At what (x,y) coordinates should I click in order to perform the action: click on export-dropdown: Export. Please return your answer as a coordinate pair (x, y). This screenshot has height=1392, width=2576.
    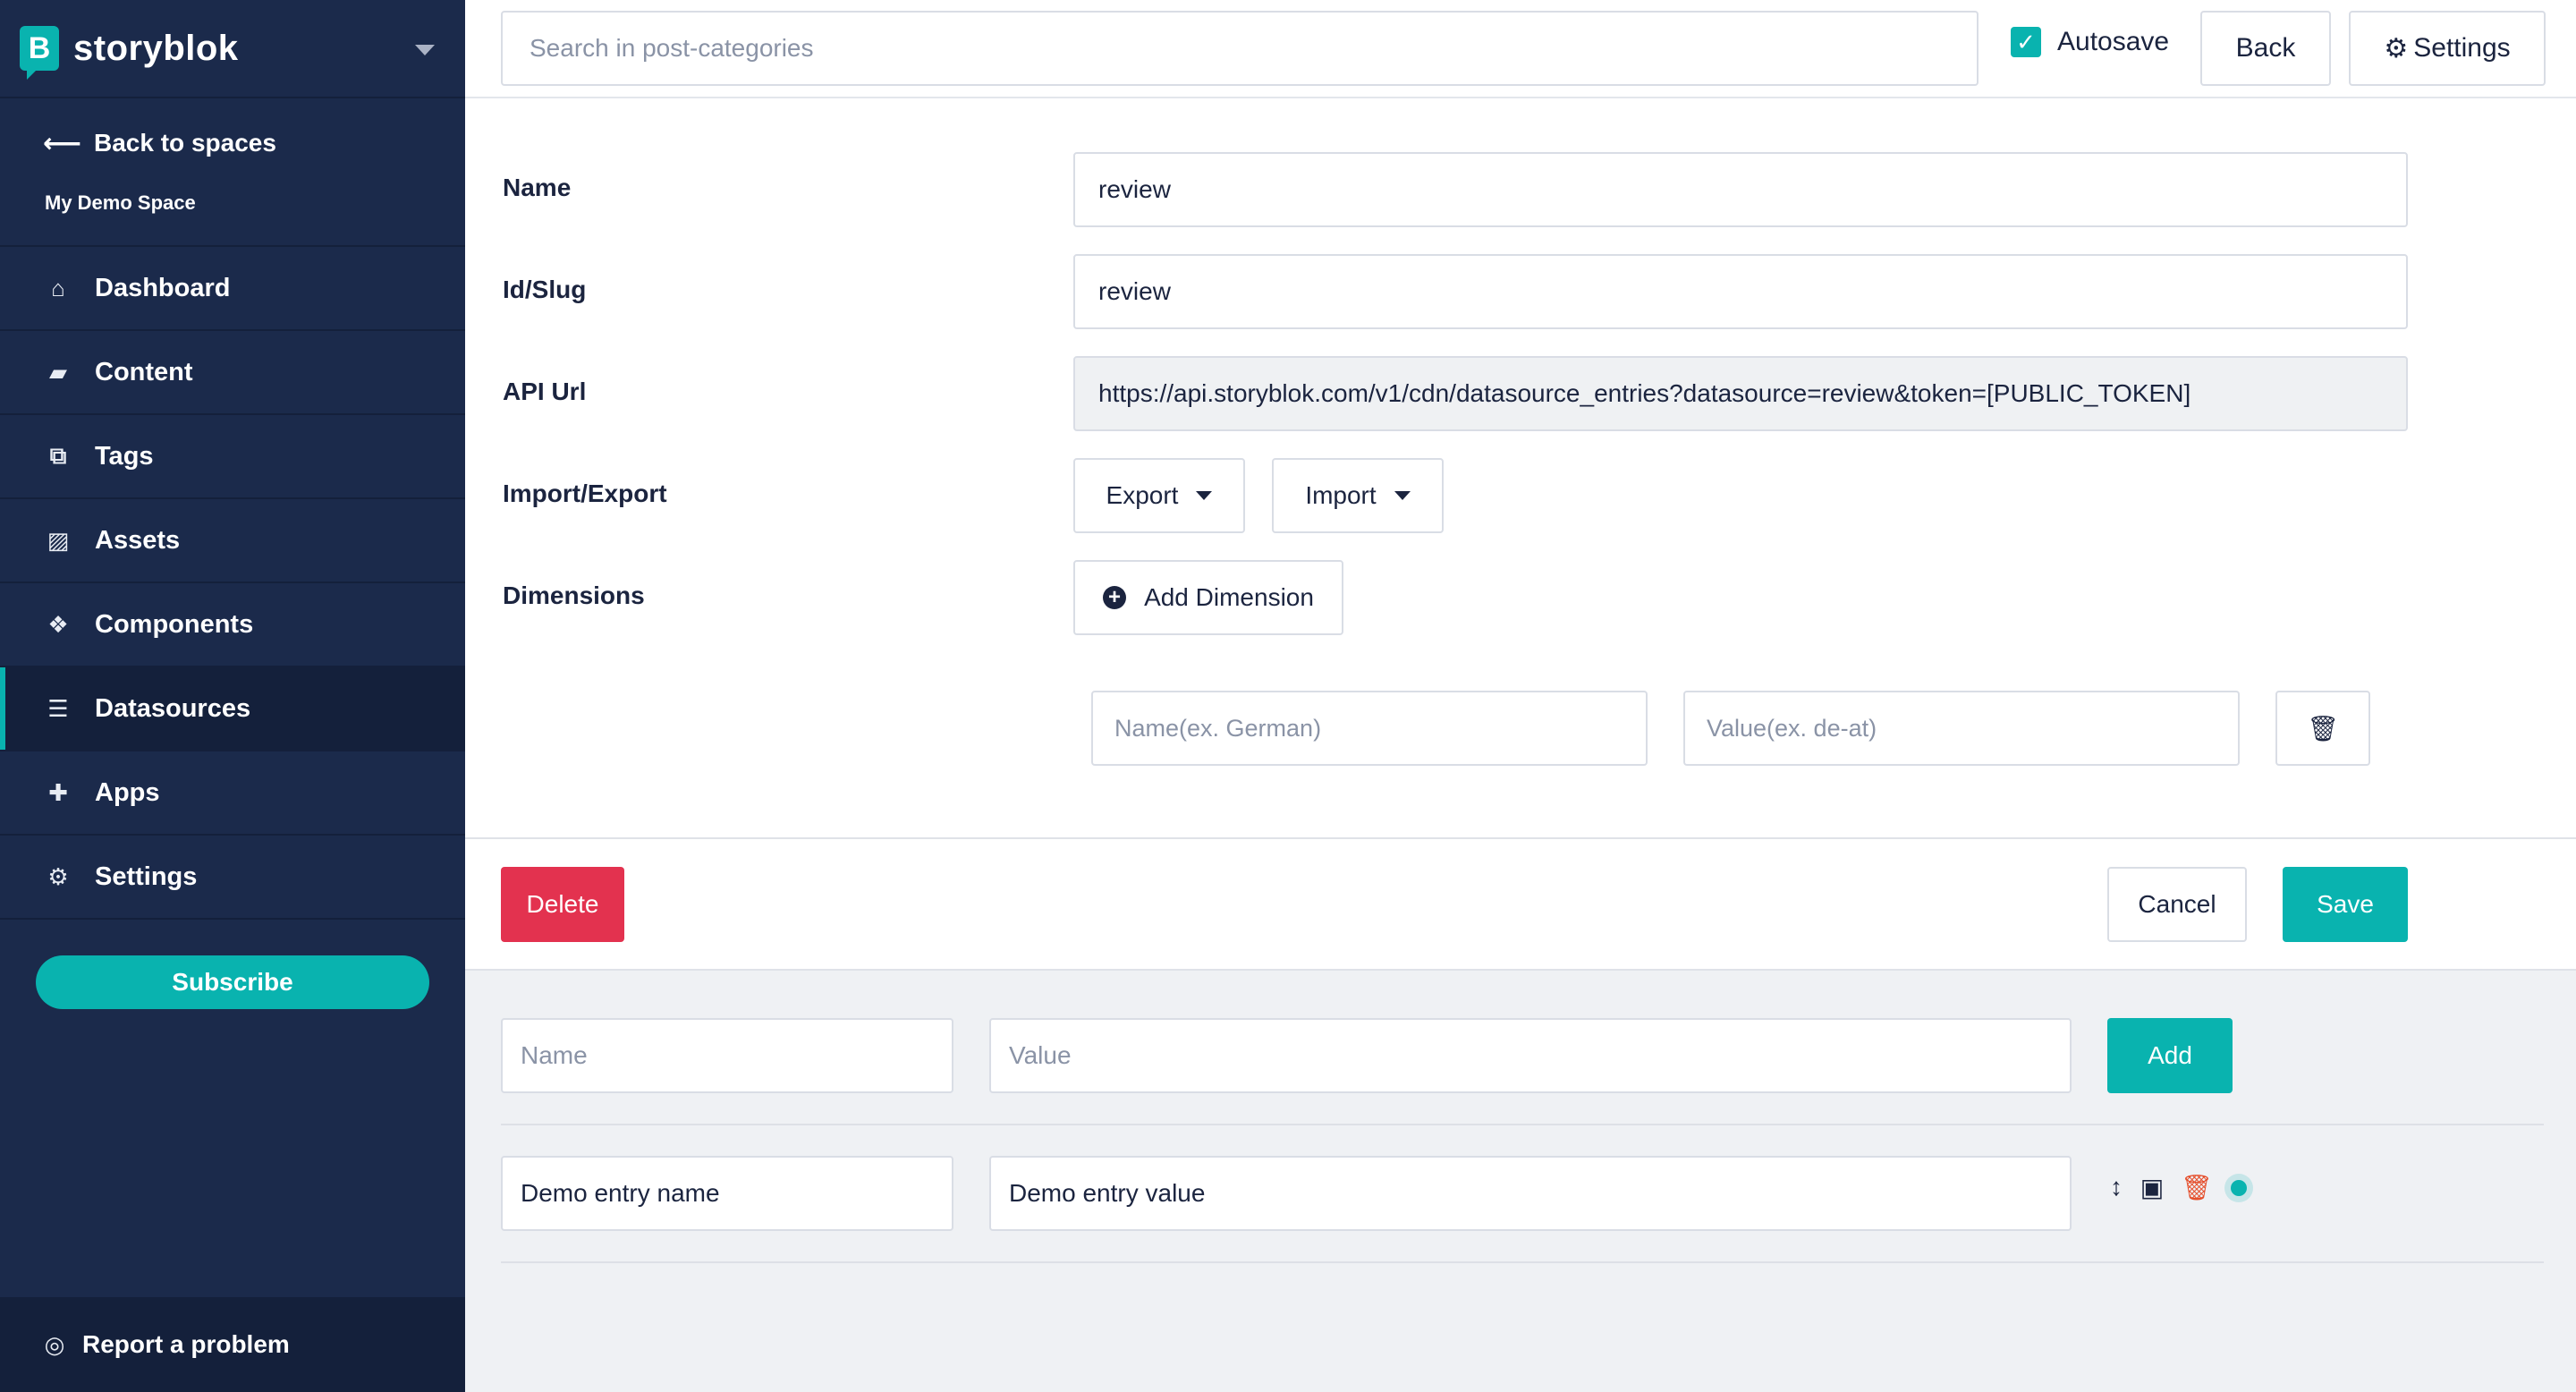
    Looking at the image, I should click on (1159, 495).